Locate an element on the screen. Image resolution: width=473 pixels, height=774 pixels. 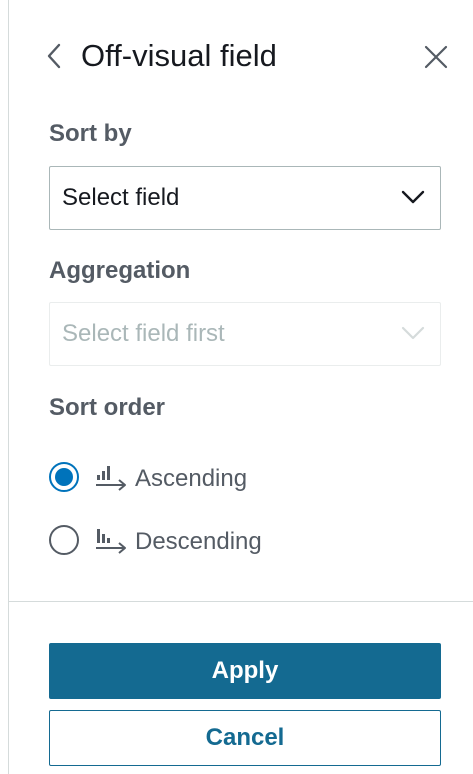
cancel-button: Cancel is located at coordinates (245, 738).